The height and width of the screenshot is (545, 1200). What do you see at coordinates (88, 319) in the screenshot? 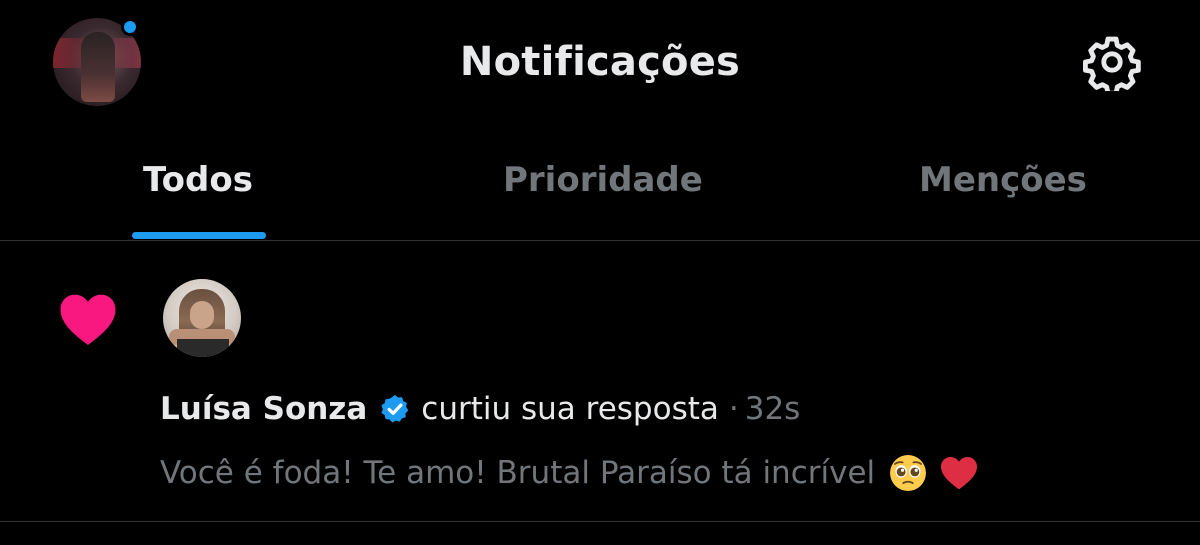
I see `heart-icon` at bounding box center [88, 319].